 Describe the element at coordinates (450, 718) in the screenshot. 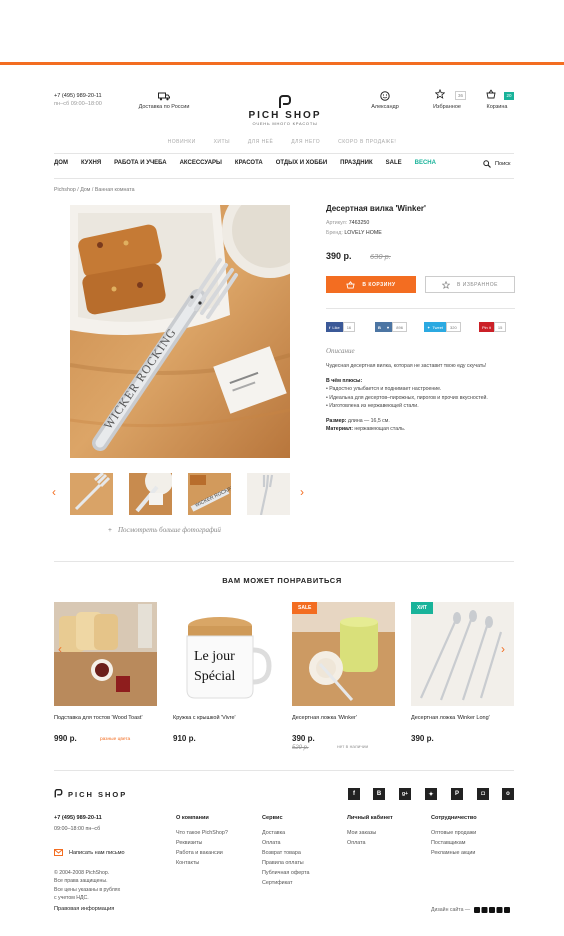

I see `product-card-name: Десертная ложка 'Winker Long'` at that location.